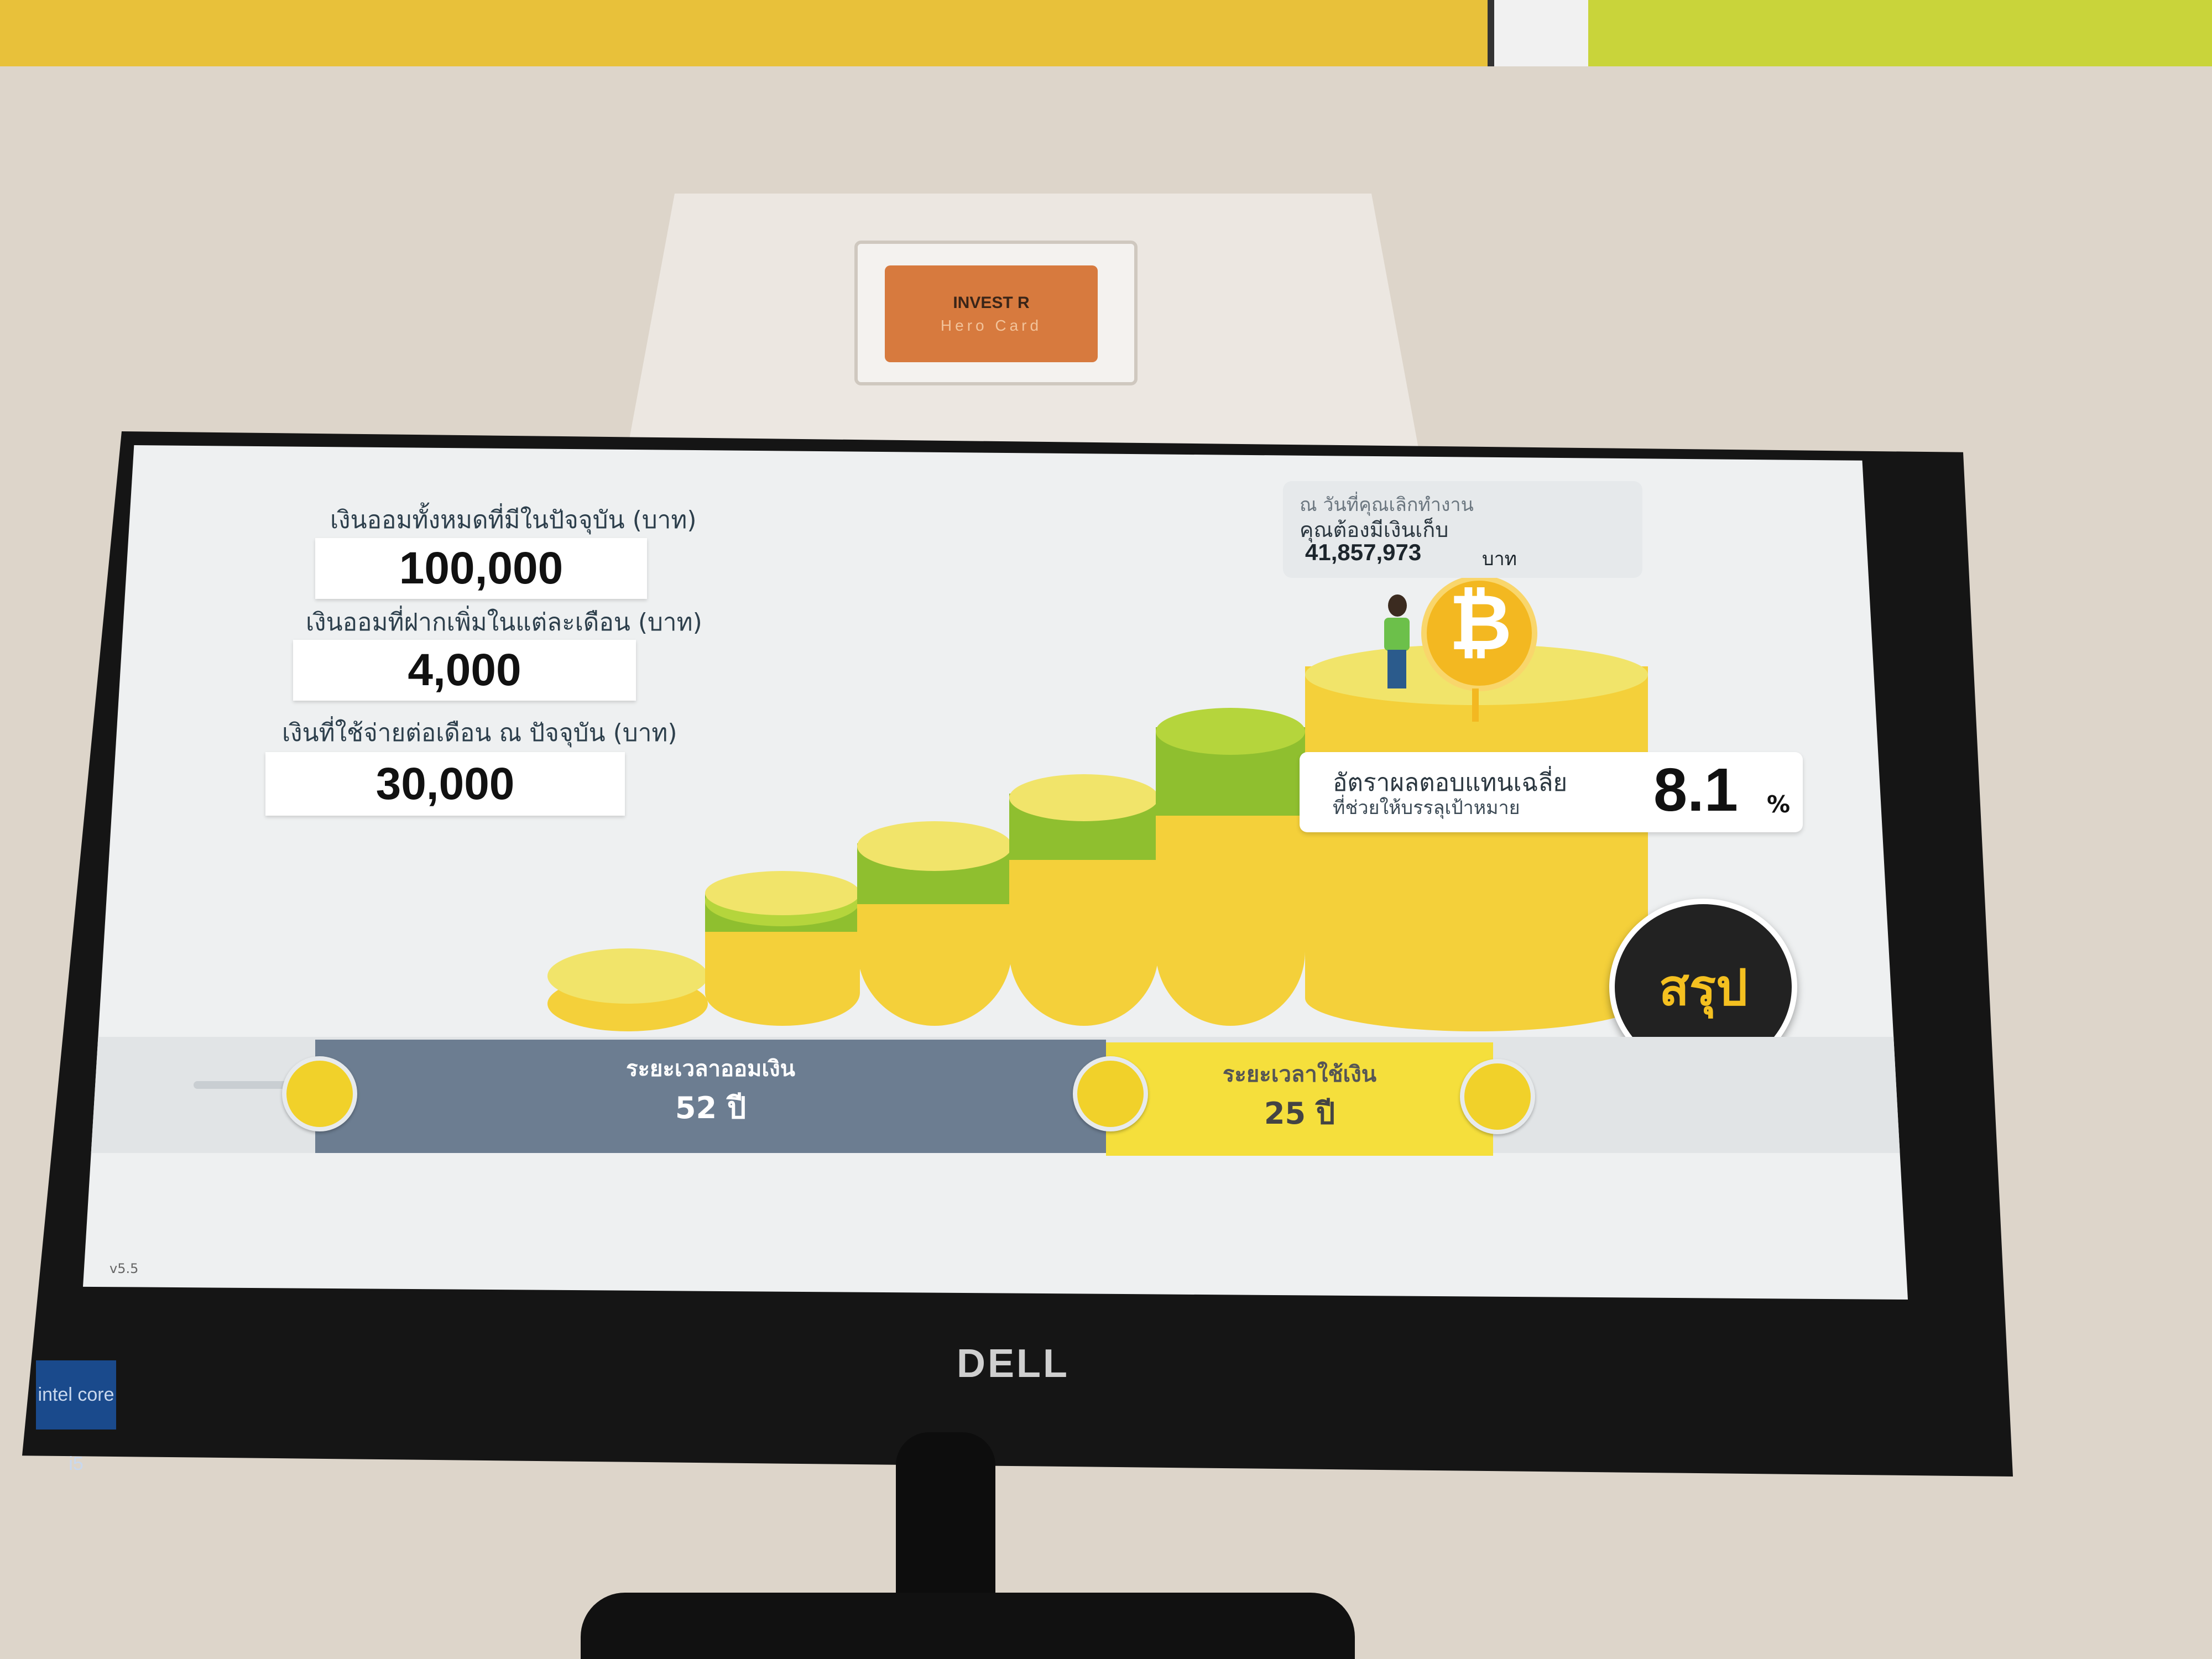 This screenshot has width=2212, height=1659. I want to click on bitcoin-icon: ₿, so click(1481, 623).